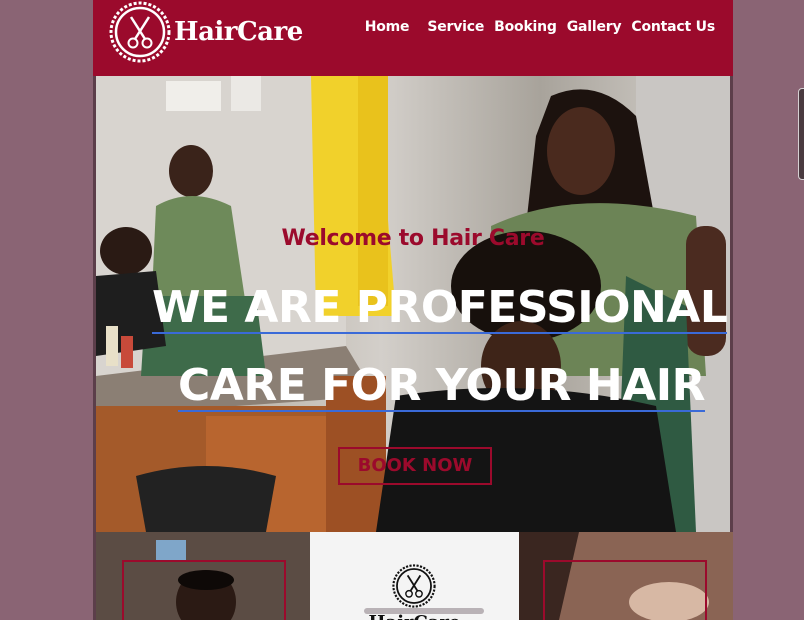 The image size is (804, 620). Describe the element at coordinates (415, 466) in the screenshot. I see `book-now-button: BOOK NOW` at that location.